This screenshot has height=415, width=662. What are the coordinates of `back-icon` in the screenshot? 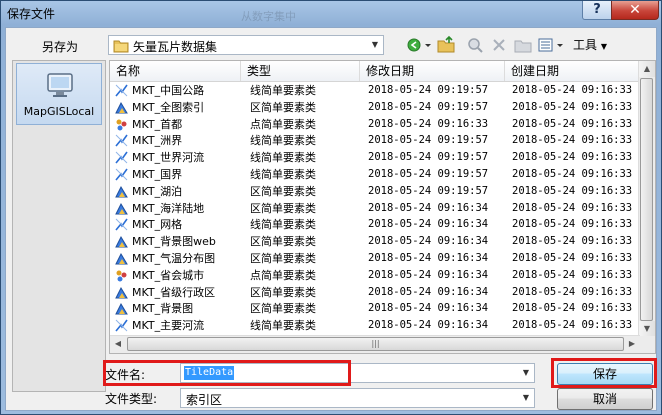 It's located at (419, 45).